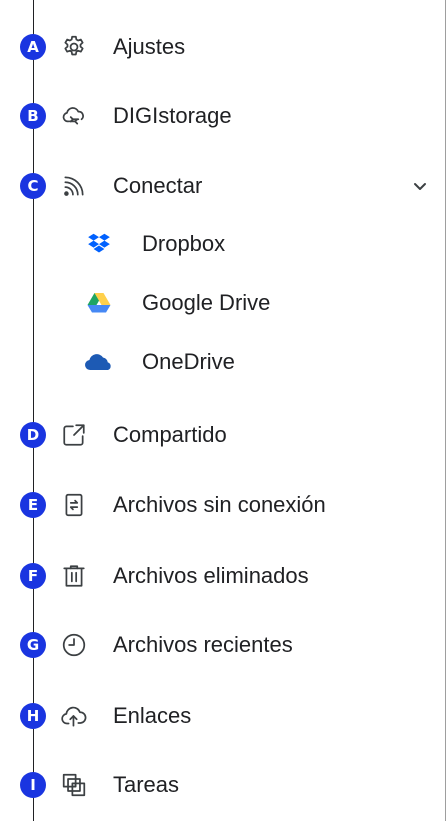 The image size is (447, 821). Describe the element at coordinates (33, 505) in the screenshot. I see `badge-e: E` at that location.